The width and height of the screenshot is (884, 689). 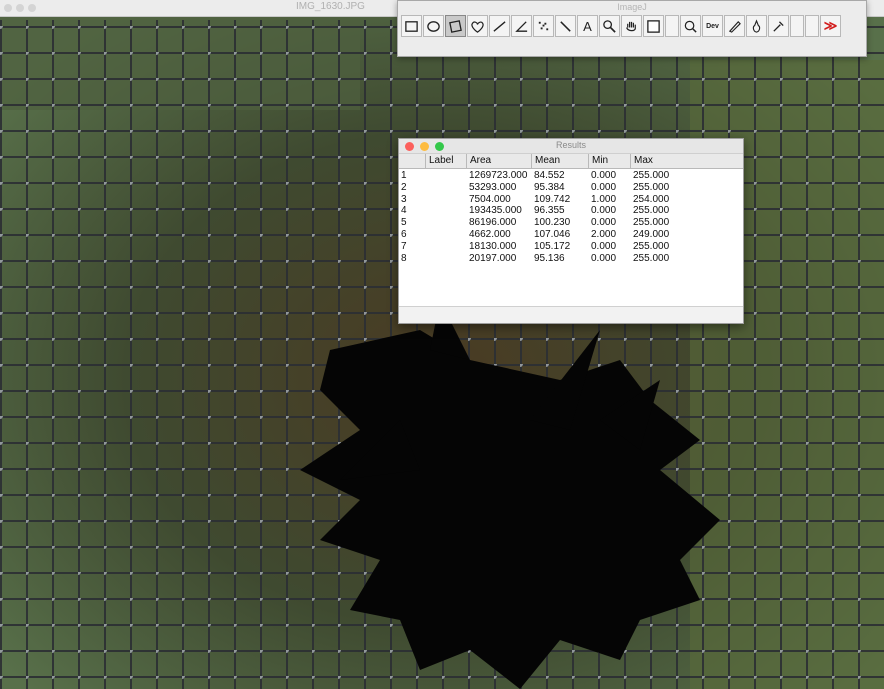 What do you see at coordinates (756, 26) in the screenshot?
I see `brush-tool-icon` at bounding box center [756, 26].